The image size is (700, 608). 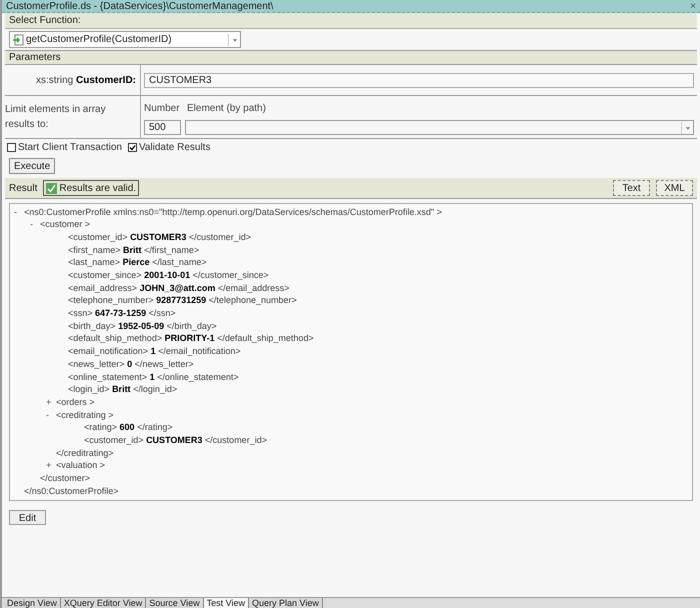 What do you see at coordinates (174, 147) in the screenshot?
I see `checkbox-label: Validate Results` at bounding box center [174, 147].